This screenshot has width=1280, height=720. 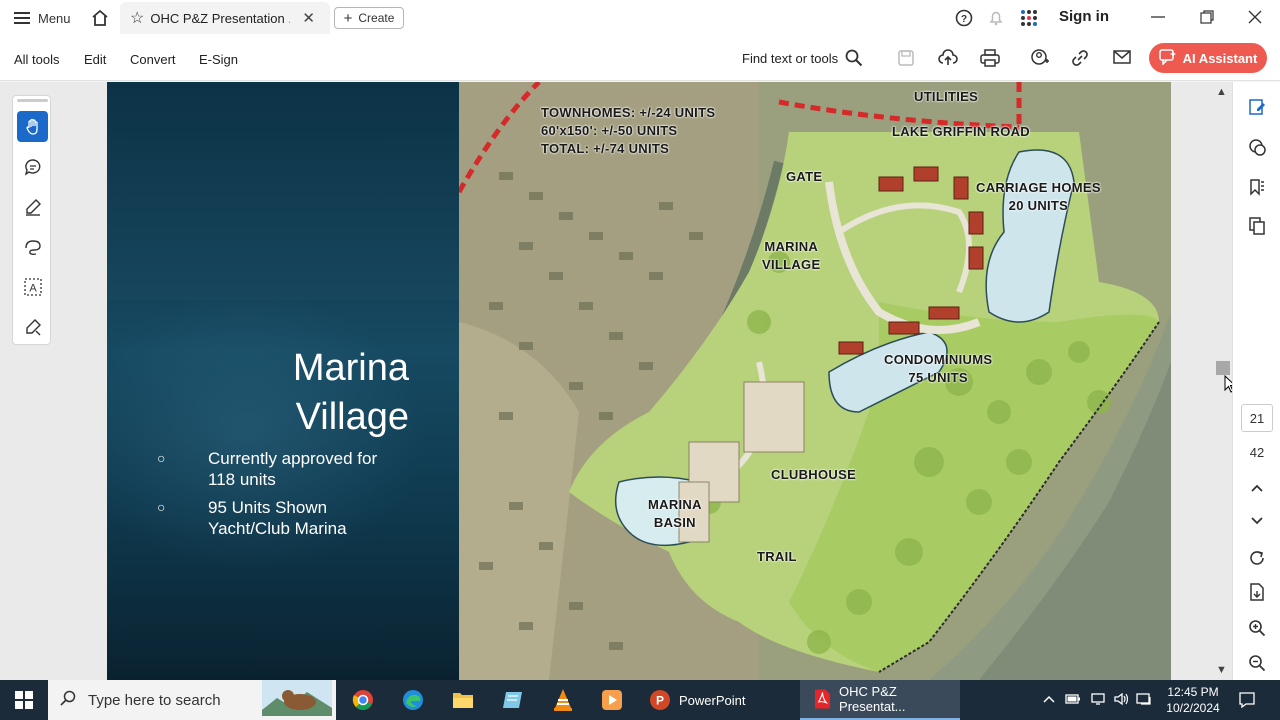 What do you see at coordinates (1144, 701) in the screenshot?
I see `display-icon` at bounding box center [1144, 701].